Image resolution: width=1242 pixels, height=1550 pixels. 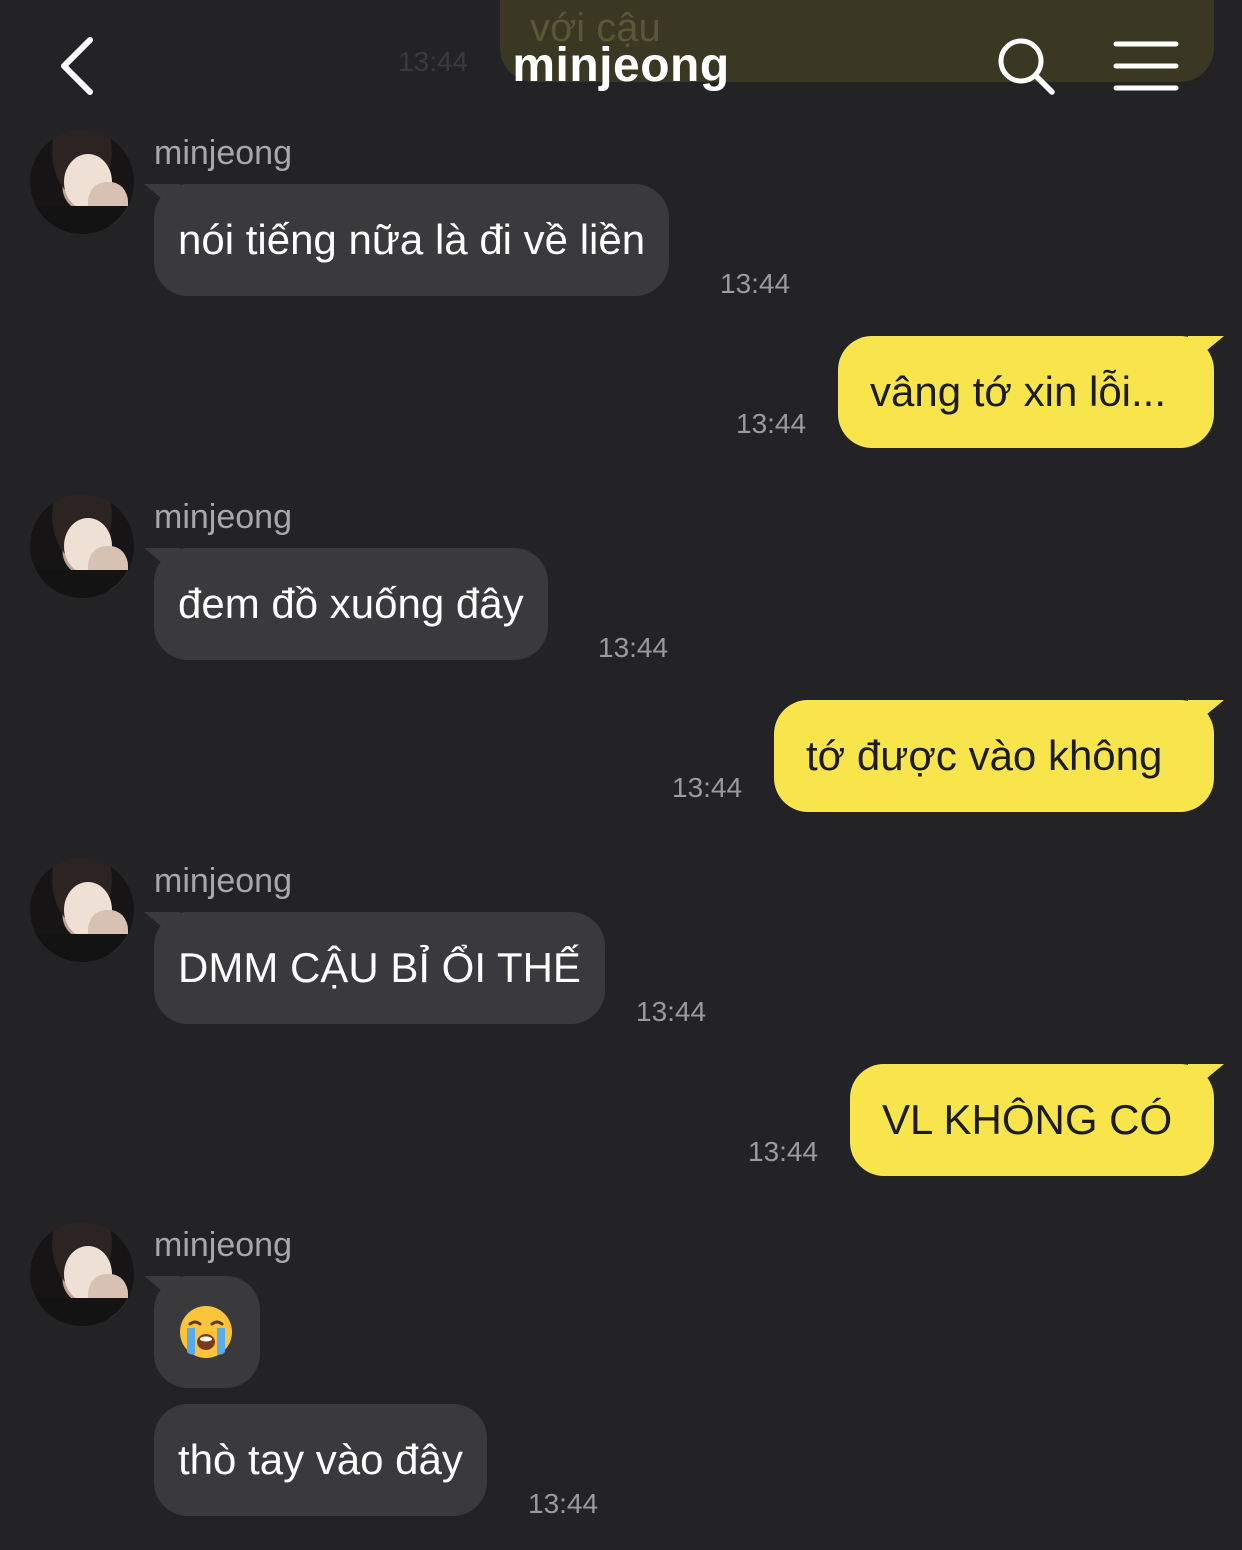 I want to click on outgoing-message-bubble: VL KHÔNG CÓ, so click(x=1032, y=1120).